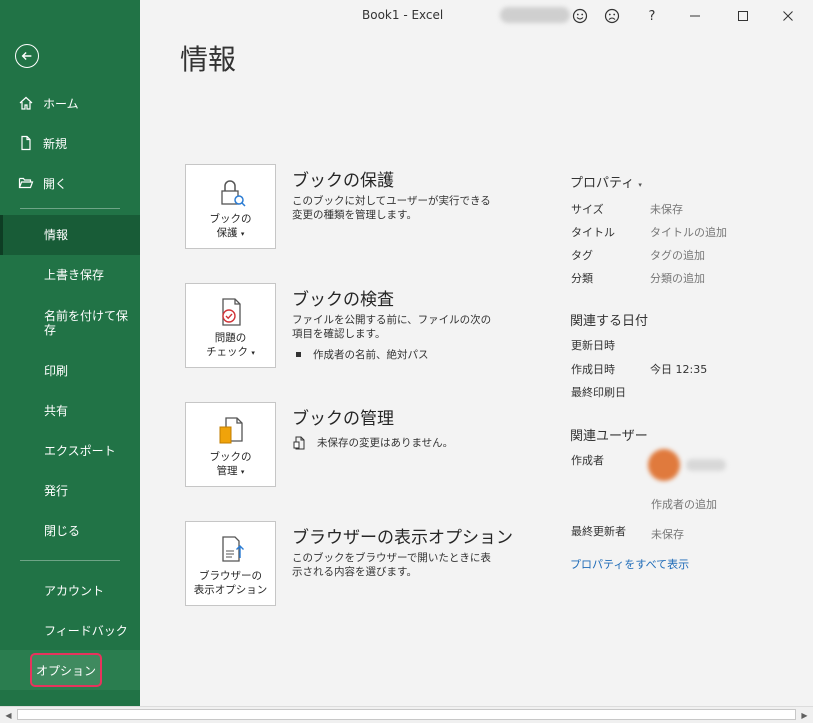 The height and width of the screenshot is (723, 813). Describe the element at coordinates (598, 392) in the screenshot. I see `property-label: 最終印刷日` at that location.